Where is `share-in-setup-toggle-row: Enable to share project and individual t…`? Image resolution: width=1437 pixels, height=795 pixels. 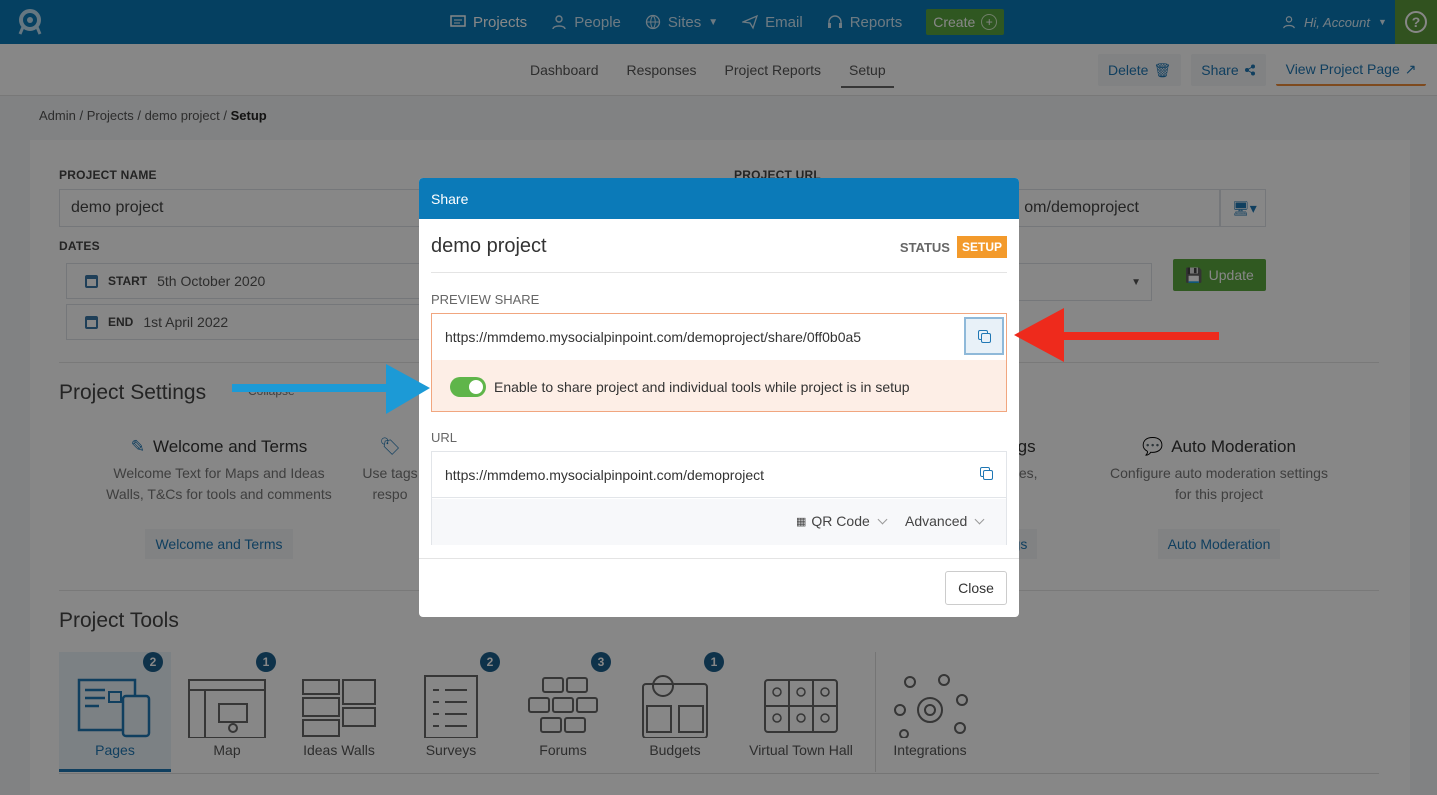
share-in-setup-toggle-row: Enable to share project and individual t… is located at coordinates (680, 387).